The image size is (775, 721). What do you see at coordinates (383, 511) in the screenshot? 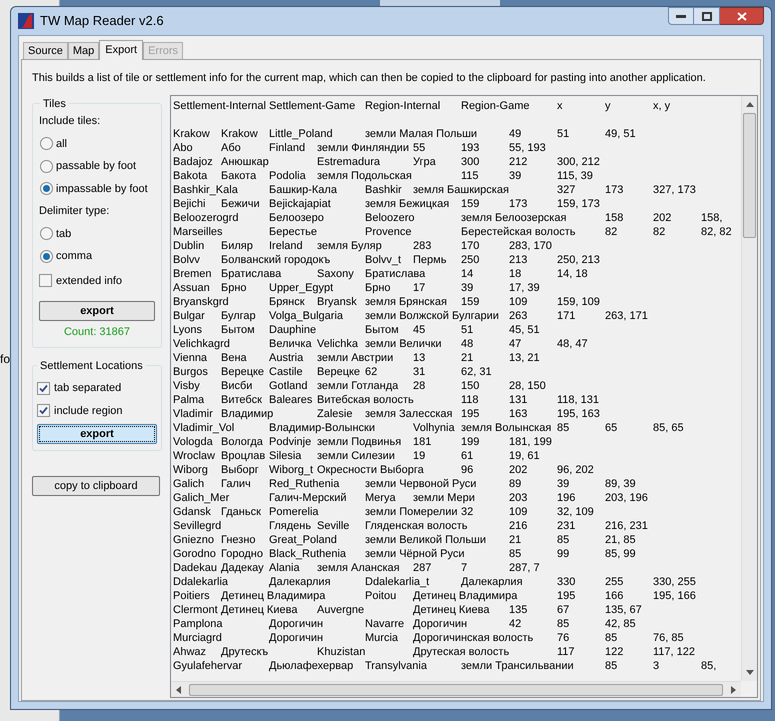
I see `output-line: Gdansk Гданьск Pomerelia земли Померелии 32 109 32, 109` at bounding box center [383, 511].